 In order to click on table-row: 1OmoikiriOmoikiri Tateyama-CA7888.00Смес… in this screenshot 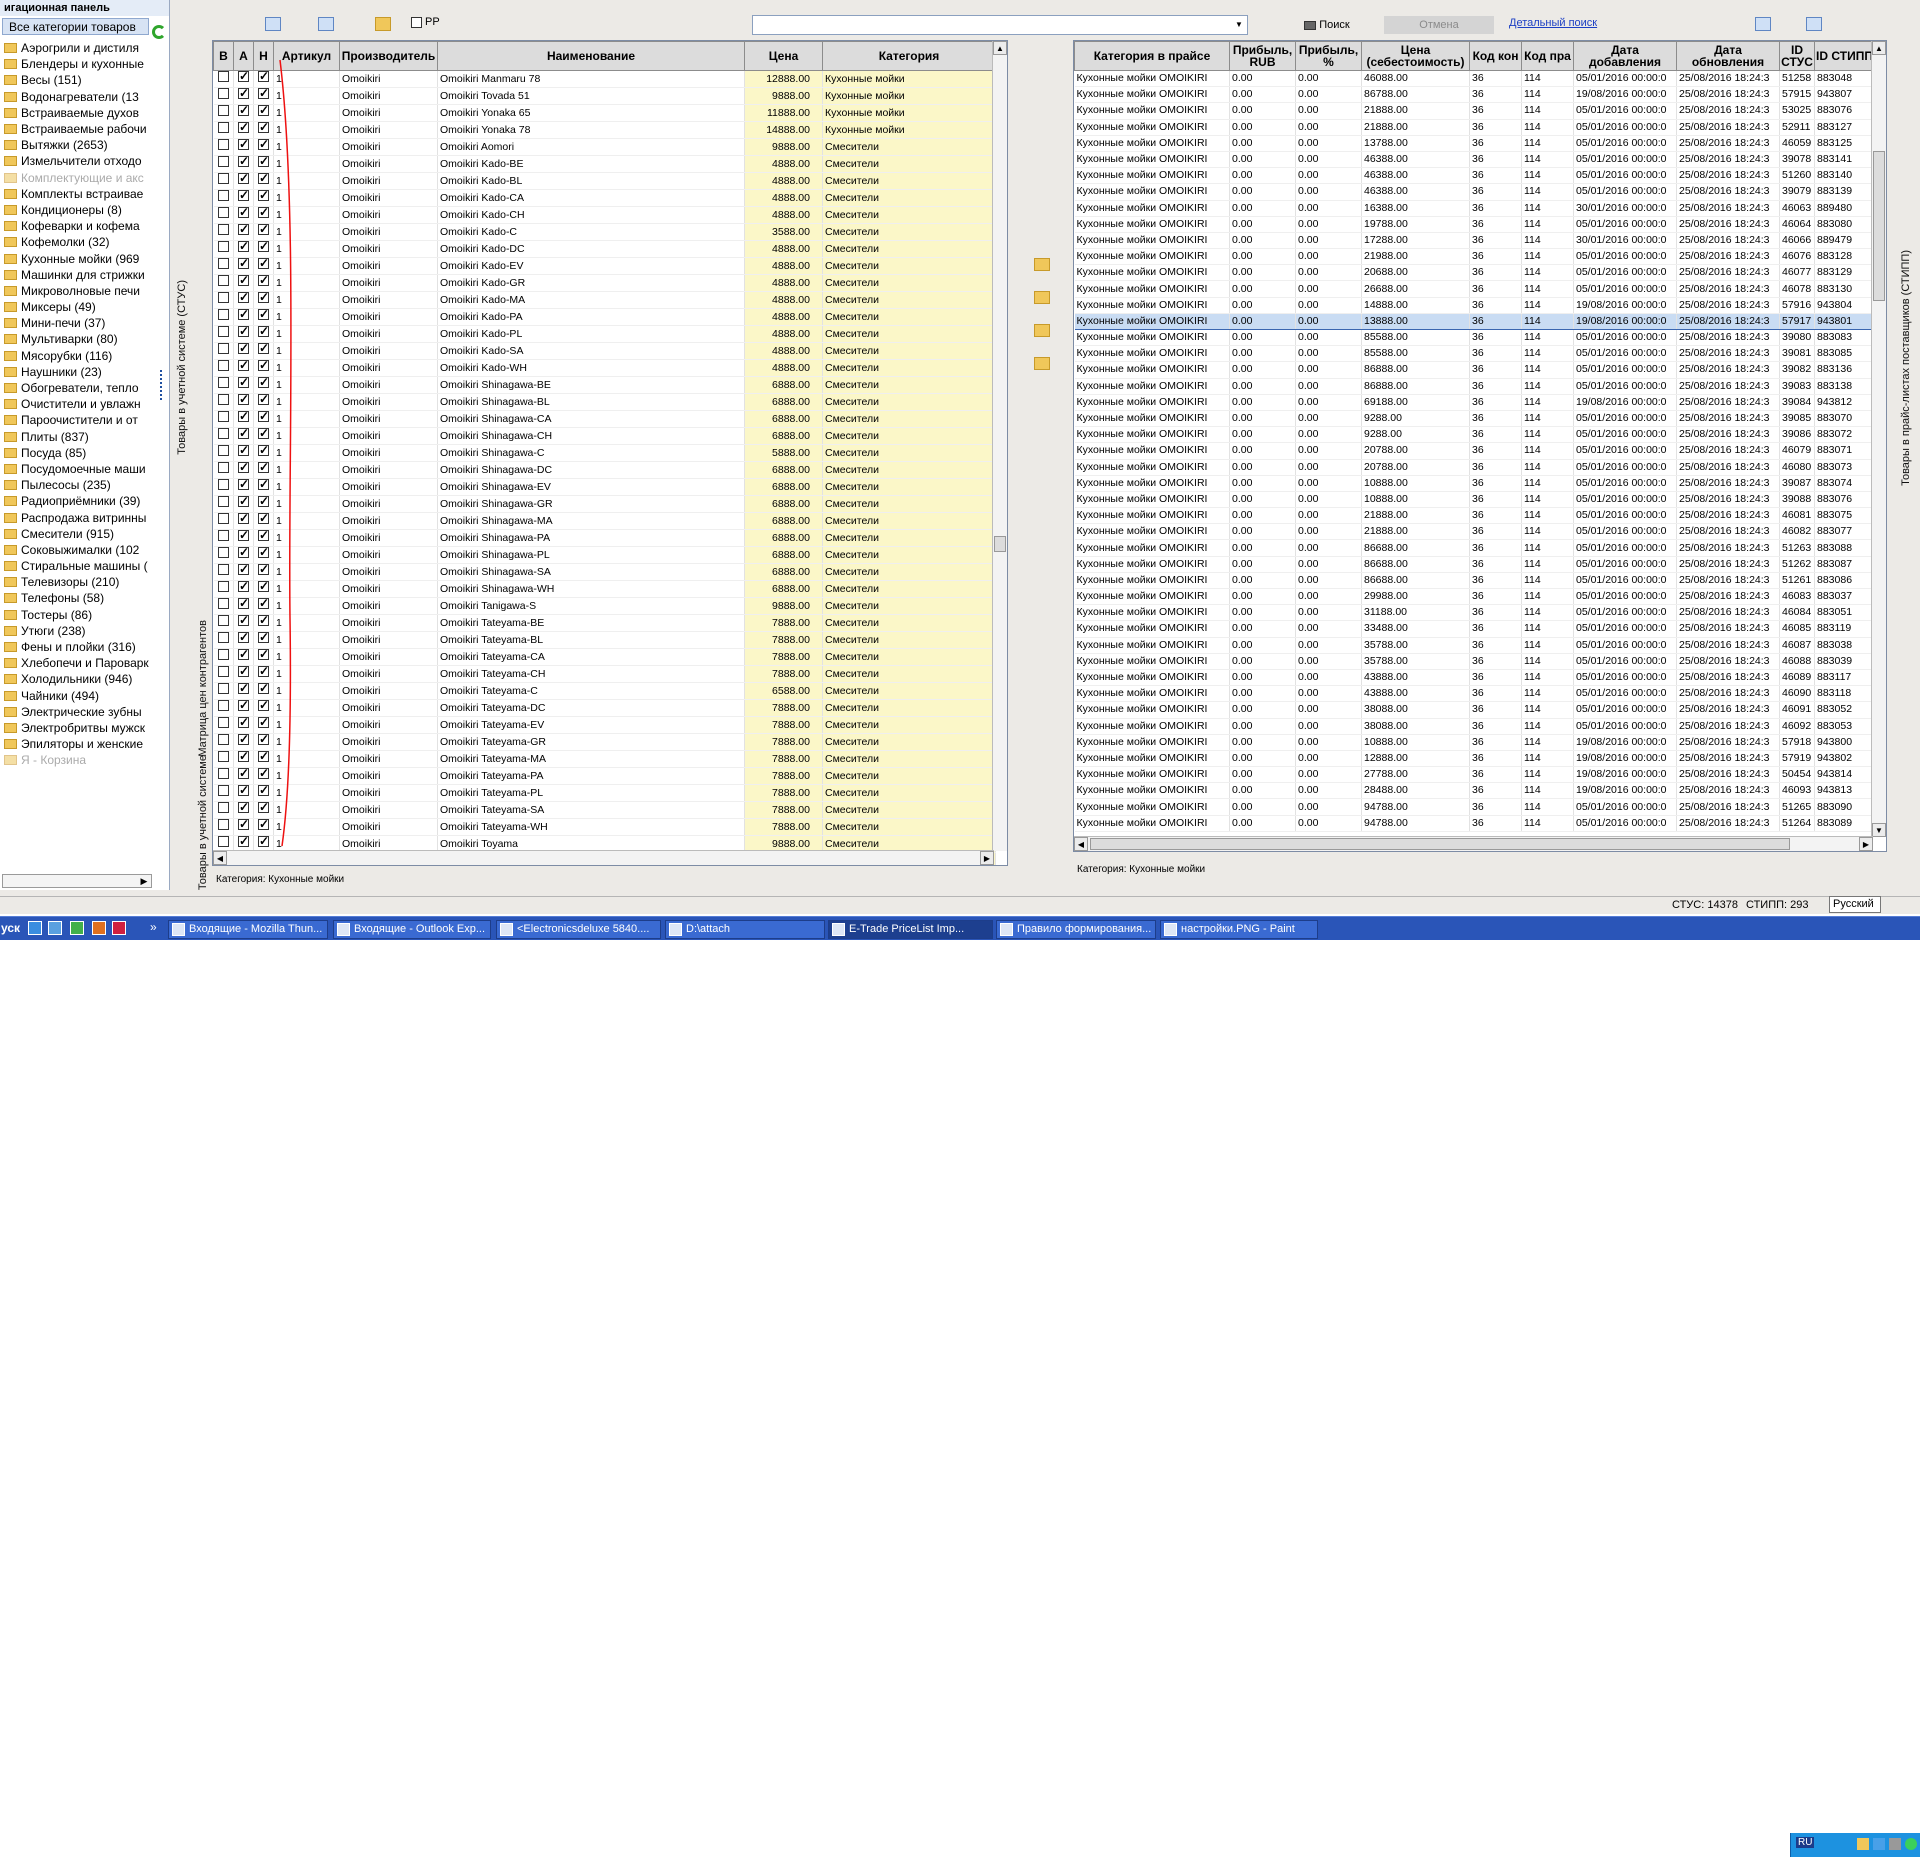, I will do `click(604, 657)`.